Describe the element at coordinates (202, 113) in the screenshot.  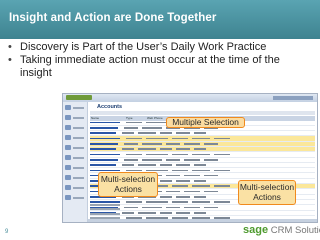
I see `crm-tab-bar` at that location.